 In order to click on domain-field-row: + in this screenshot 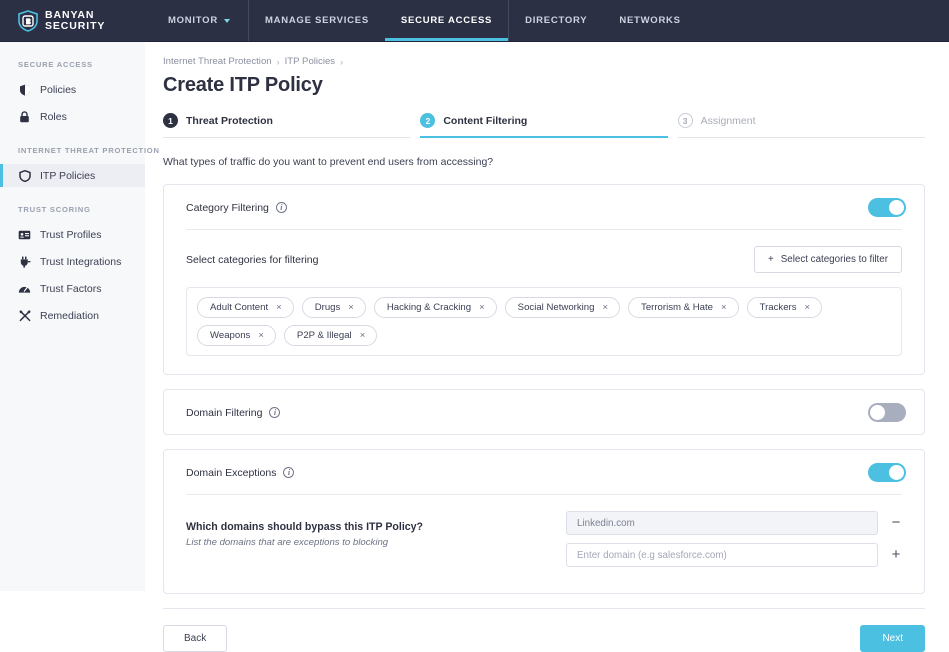, I will do `click(734, 555)`.